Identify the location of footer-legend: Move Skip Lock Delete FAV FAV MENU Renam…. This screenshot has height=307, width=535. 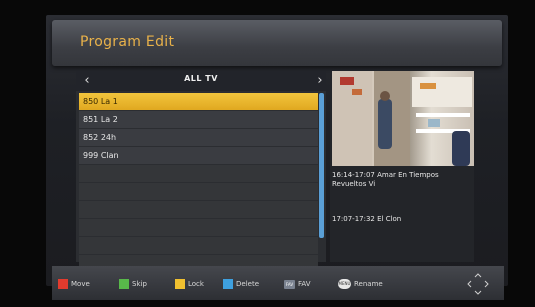
(278, 283).